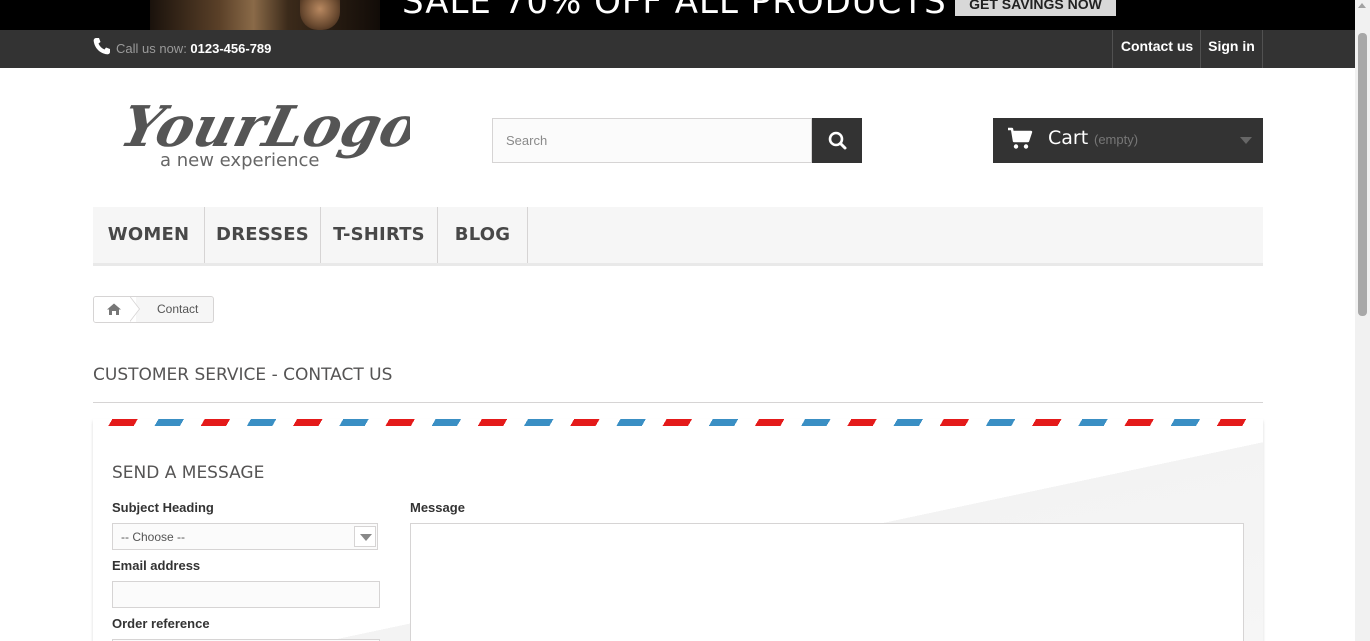  What do you see at coordinates (678, 236) in the screenshot?
I see `main-menu: WOMEN DRESSES T-SHIRTS BLOG` at bounding box center [678, 236].